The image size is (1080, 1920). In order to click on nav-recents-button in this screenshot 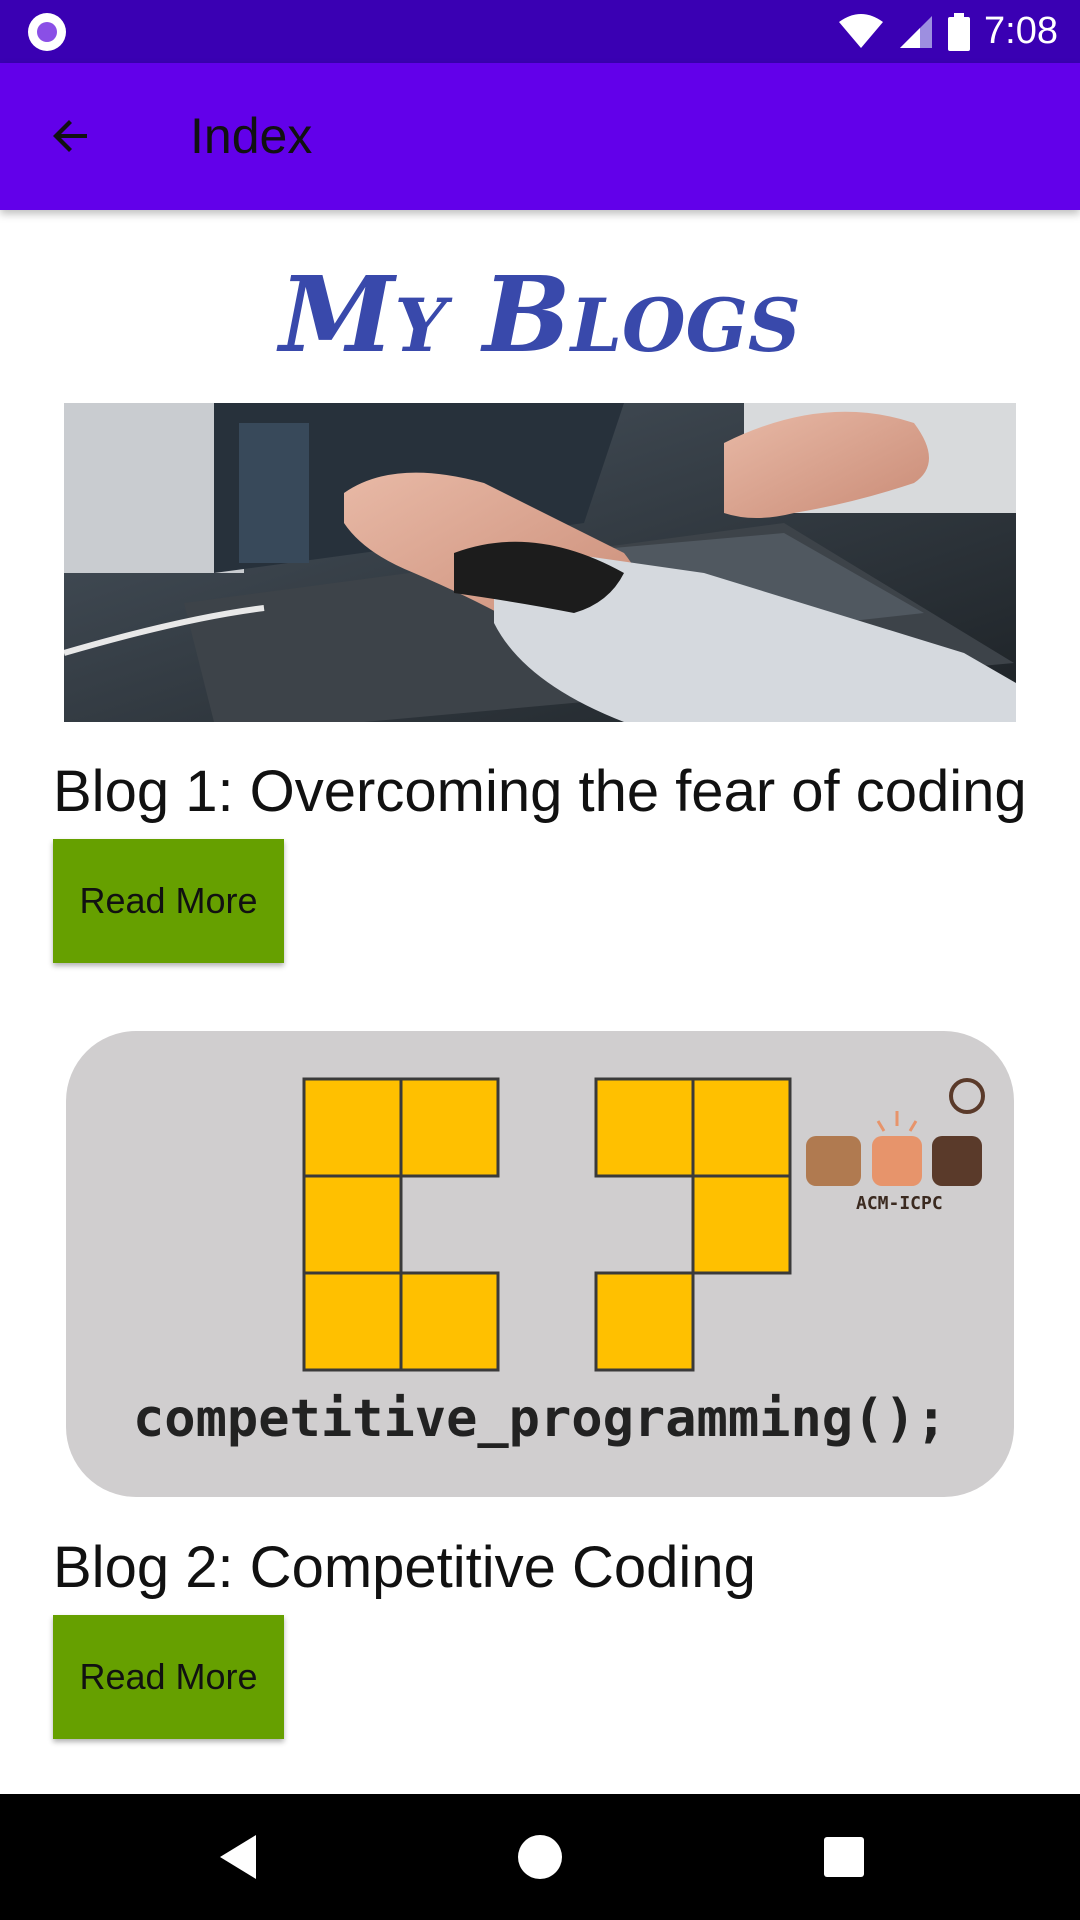, I will do `click(844, 1857)`.